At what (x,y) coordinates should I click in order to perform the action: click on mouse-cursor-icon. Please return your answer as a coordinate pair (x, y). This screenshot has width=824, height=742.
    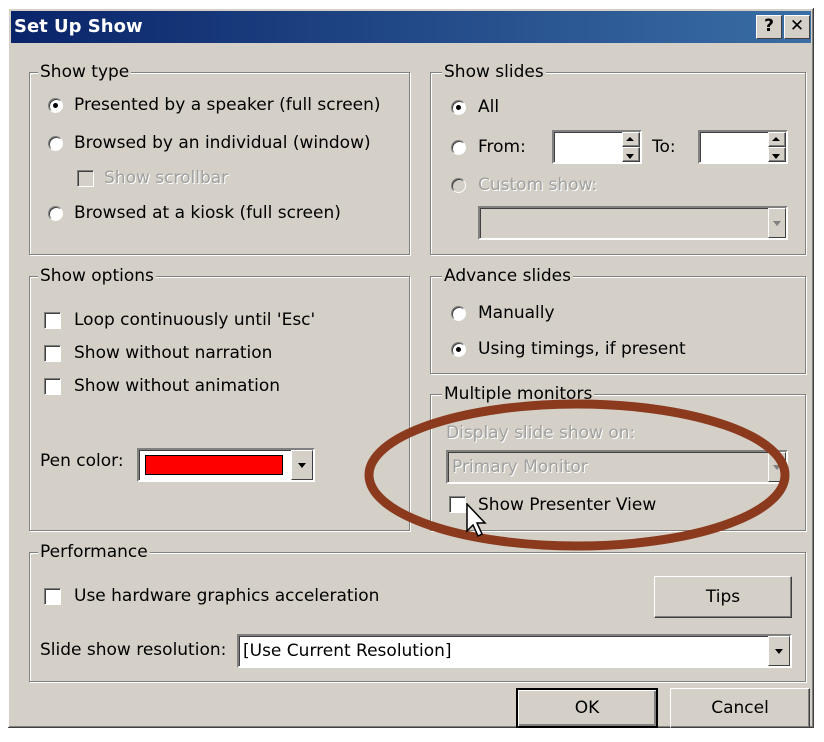
    Looking at the image, I should click on (476, 520).